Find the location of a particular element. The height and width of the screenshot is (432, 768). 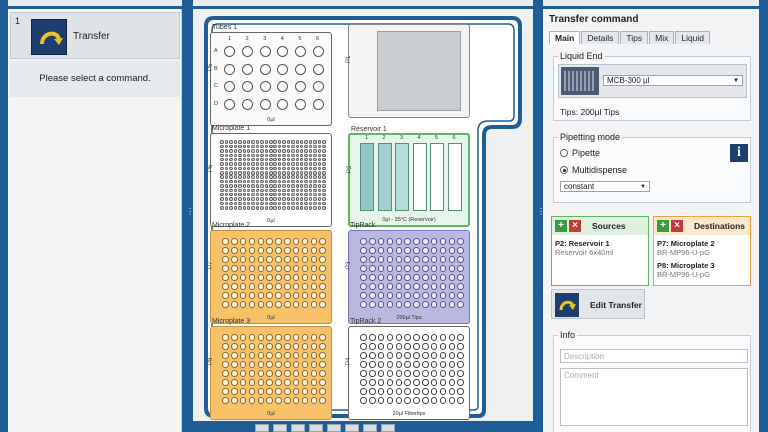

liquid-end-selector: MCB-300 µl ▼ is located at coordinates (652, 81).